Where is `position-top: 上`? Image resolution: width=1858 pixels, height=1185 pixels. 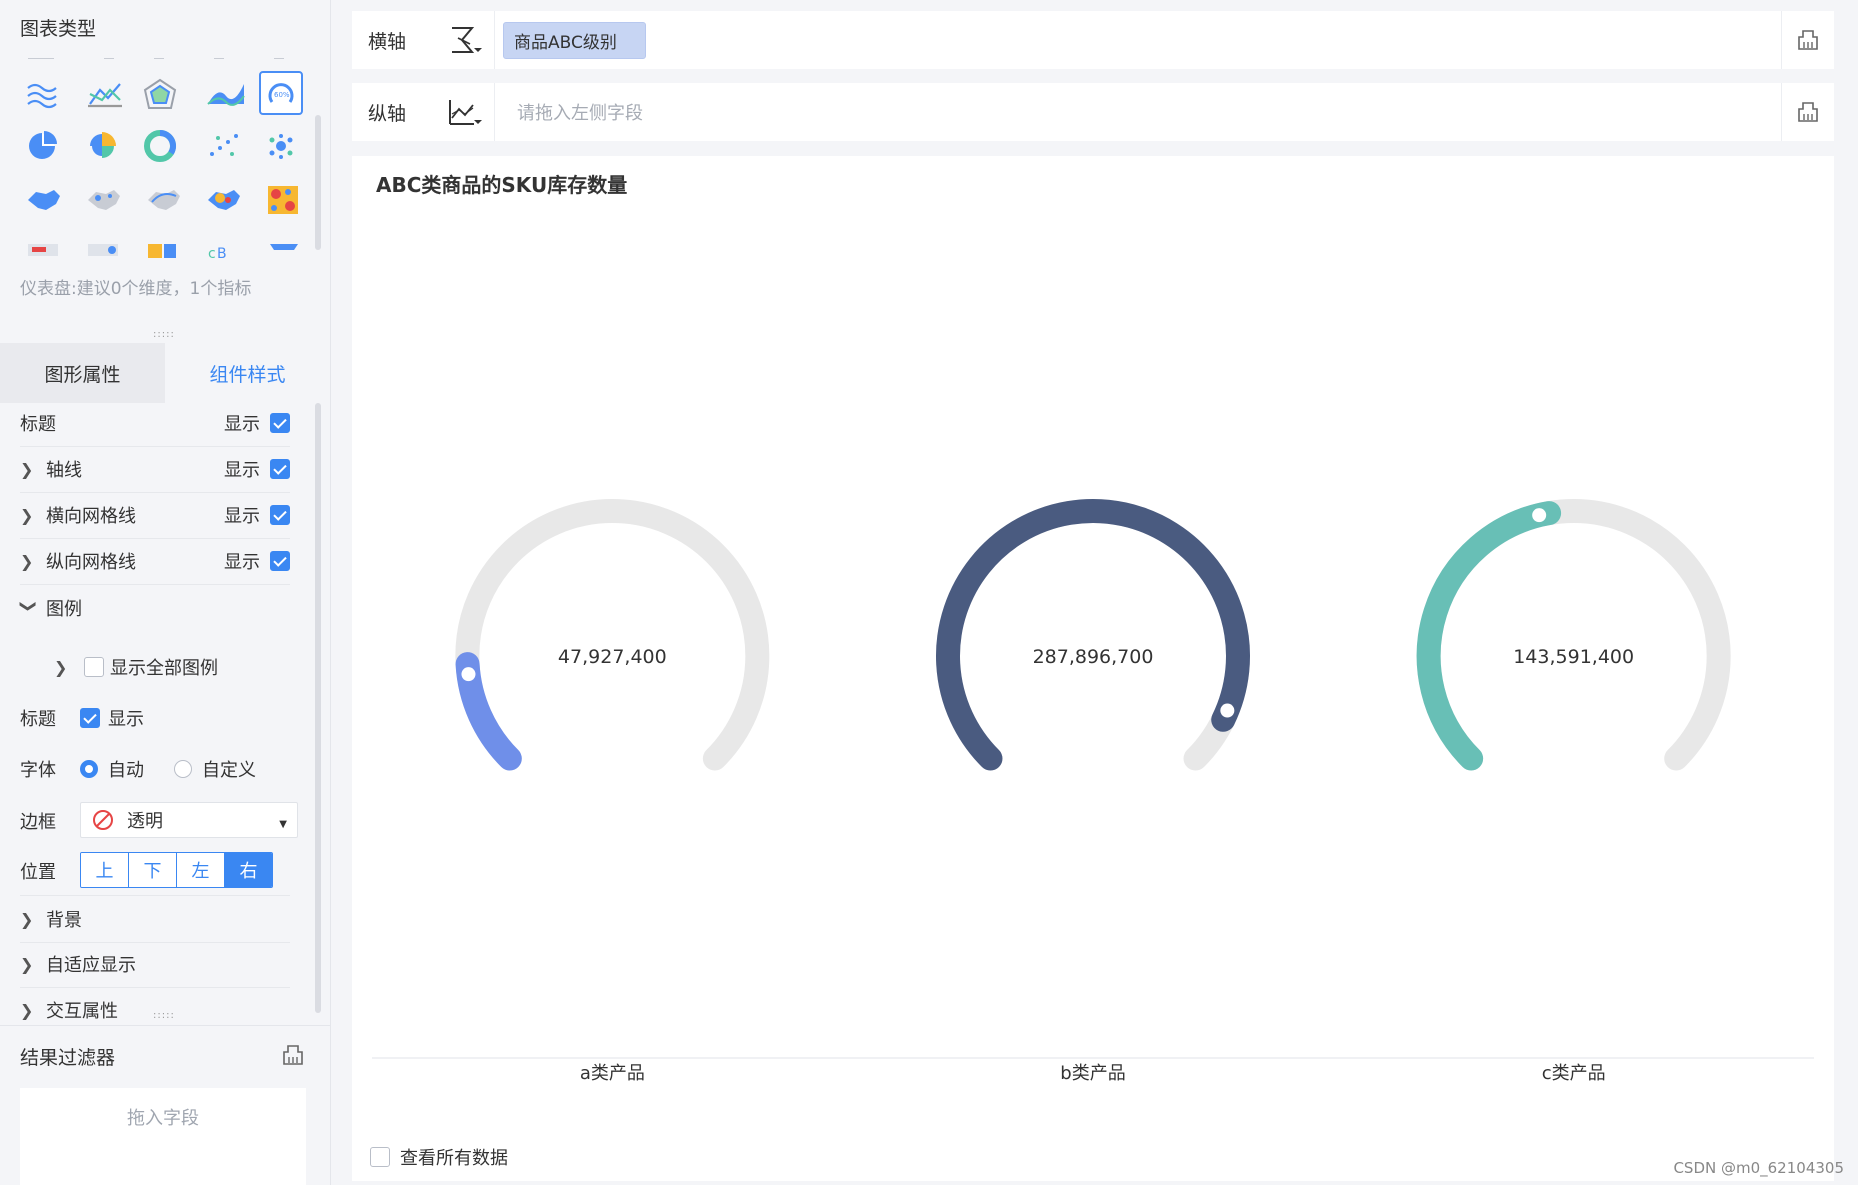 position-top: 上 is located at coordinates (105, 870).